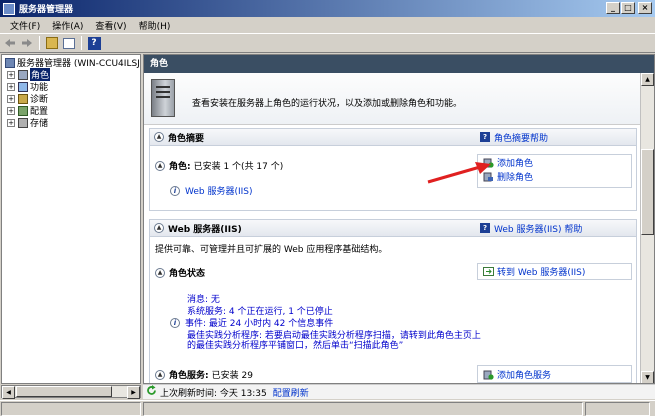 This screenshot has height=416, width=655. Describe the element at coordinates (219, 192) in the screenshot. I see `web-role-label: Web 服务器(IIS)` at that location.